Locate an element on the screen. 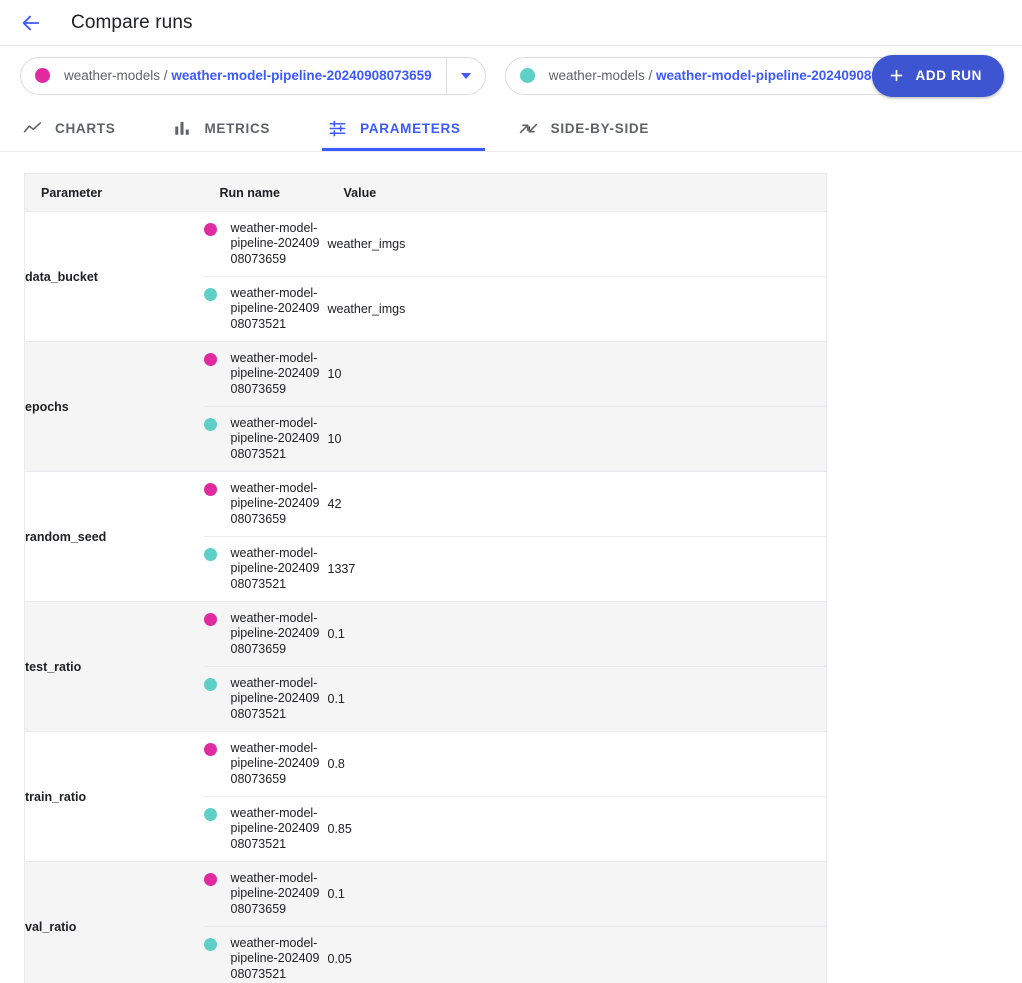 Image resolution: width=1022 pixels, height=983 pixels. back-button is located at coordinates (31, 23).